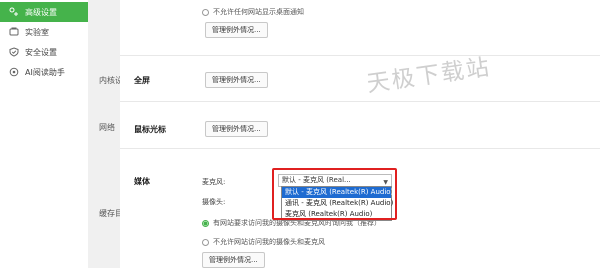  Describe the element at coordinates (14, 52) in the screenshot. I see `shield-icon` at that location.